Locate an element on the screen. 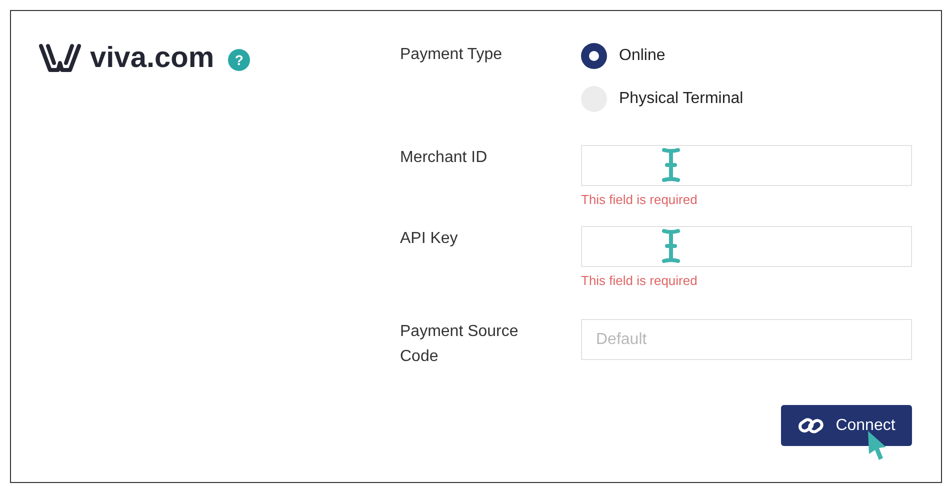 This screenshot has width=952, height=493. pointer-cursor-icon is located at coordinates (877, 445).